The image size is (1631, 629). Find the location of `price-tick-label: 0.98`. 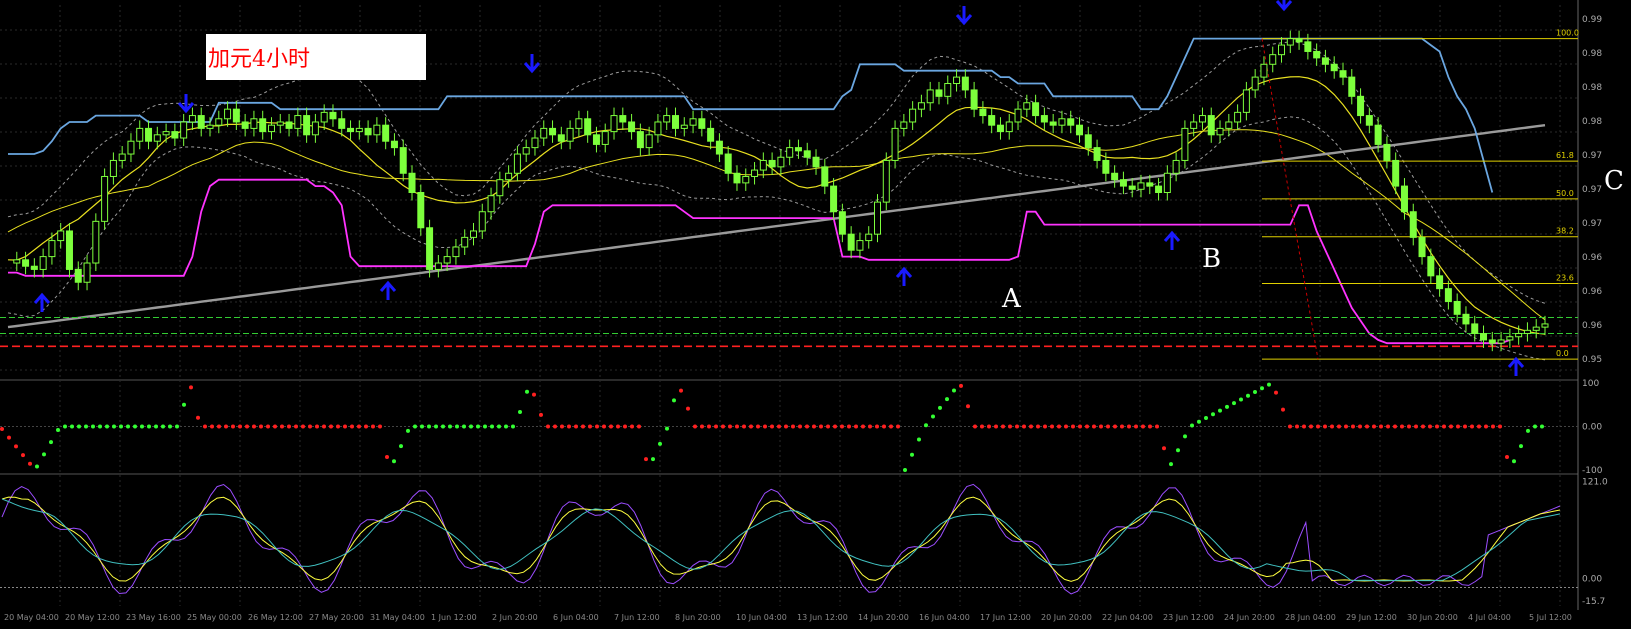

price-tick-label: 0.98 is located at coordinates (1592, 54).